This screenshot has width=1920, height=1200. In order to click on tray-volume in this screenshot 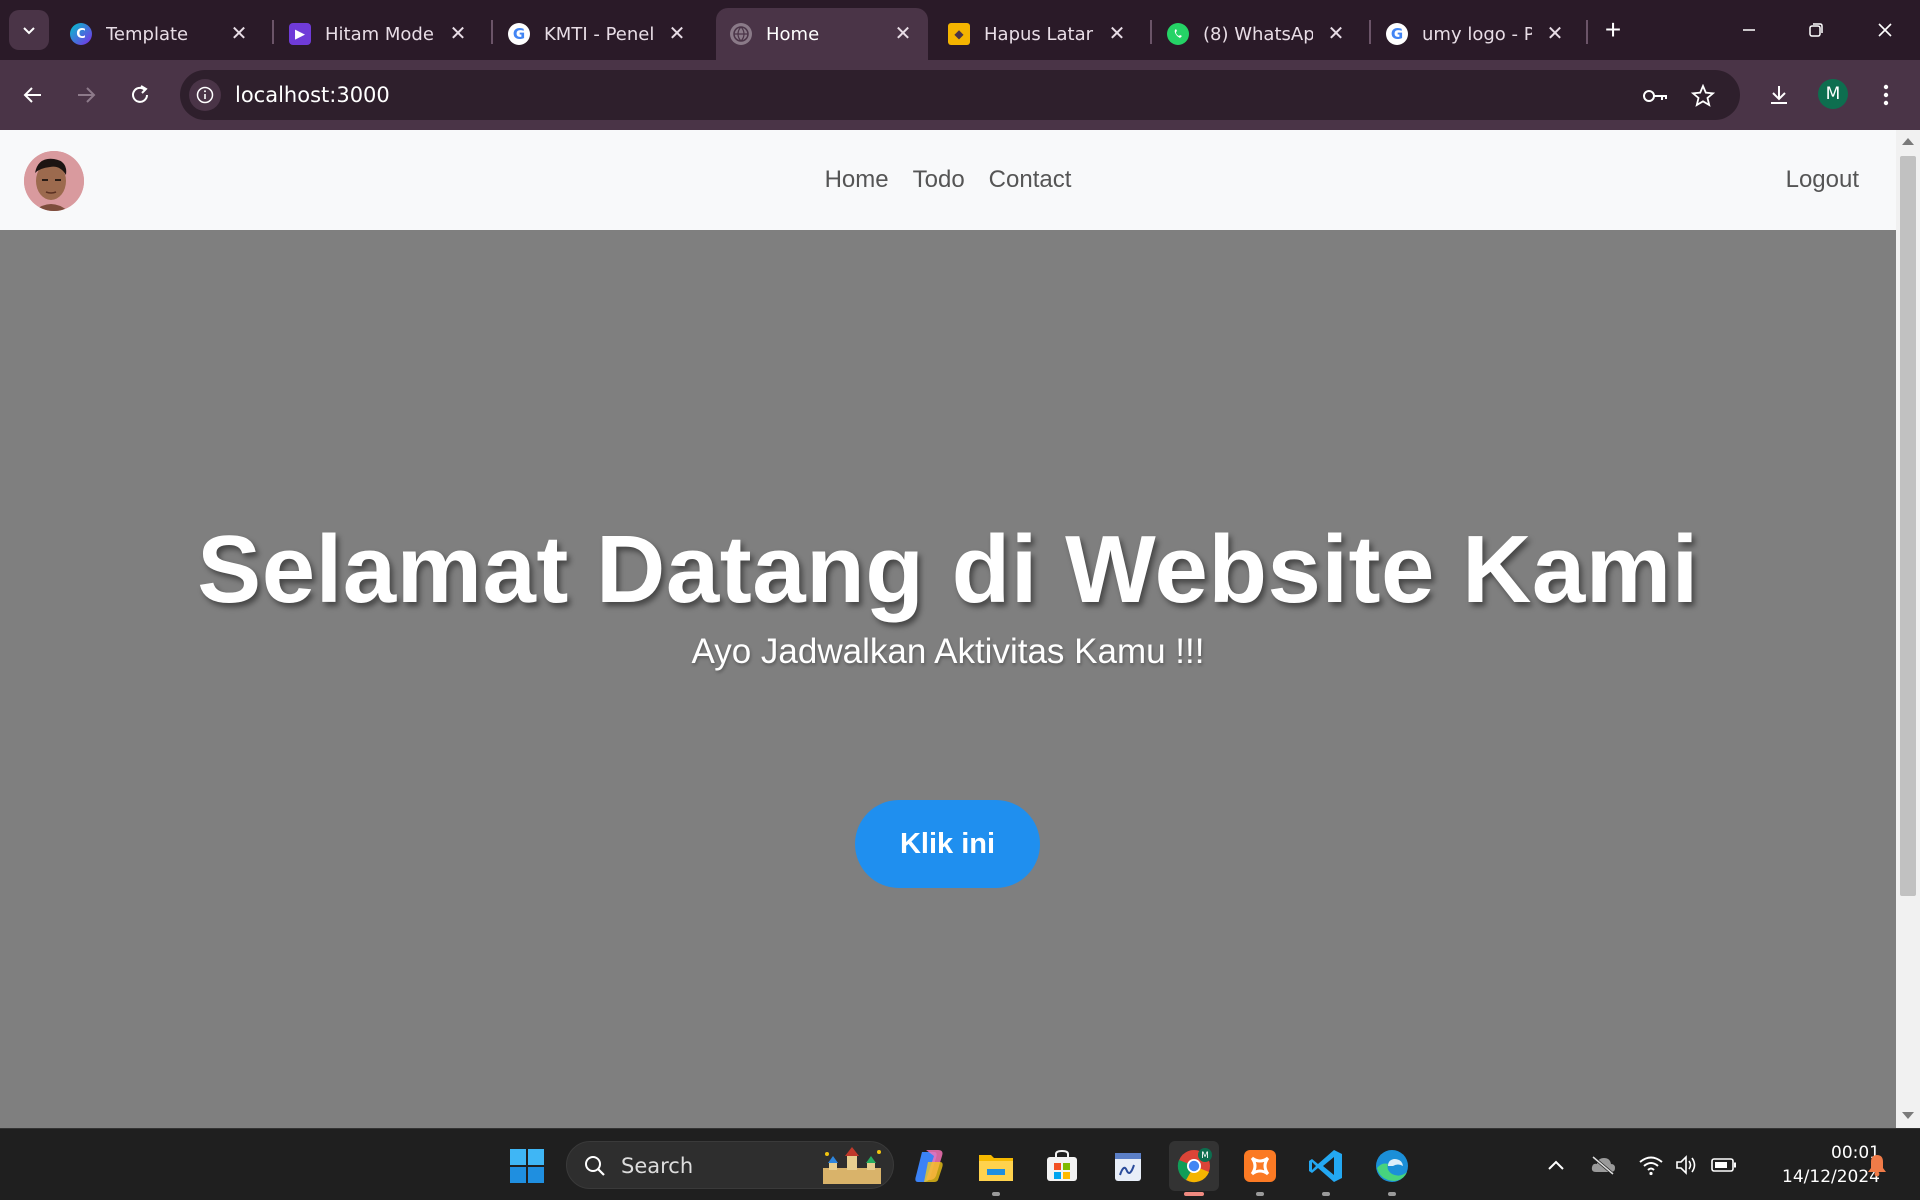, I will do `click(1687, 1165)`.